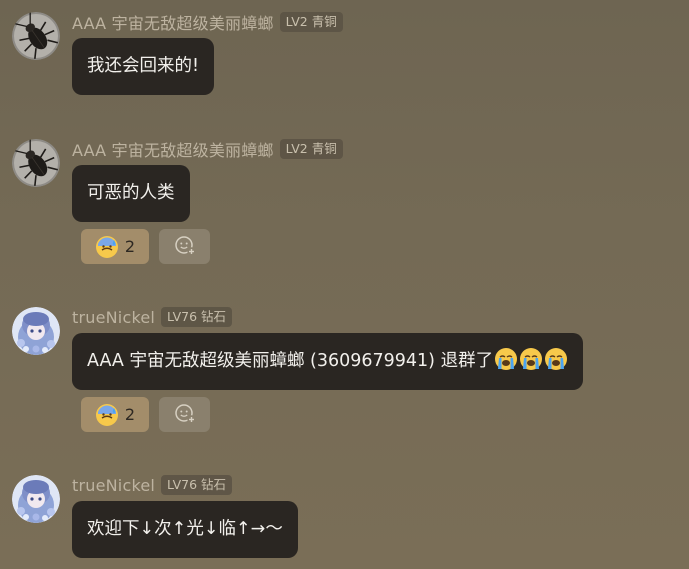  I want to click on message-text: AAA 宇宙无敌超级美丽蟑螂 (3609679941) 退群了, so click(290, 361).